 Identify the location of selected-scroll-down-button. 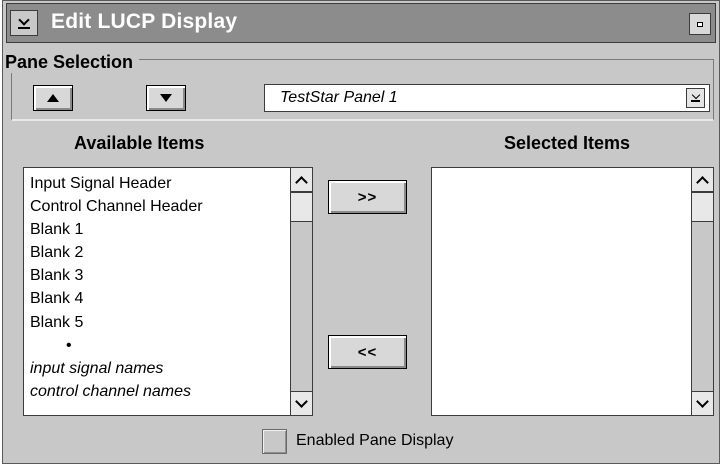
(702, 403).